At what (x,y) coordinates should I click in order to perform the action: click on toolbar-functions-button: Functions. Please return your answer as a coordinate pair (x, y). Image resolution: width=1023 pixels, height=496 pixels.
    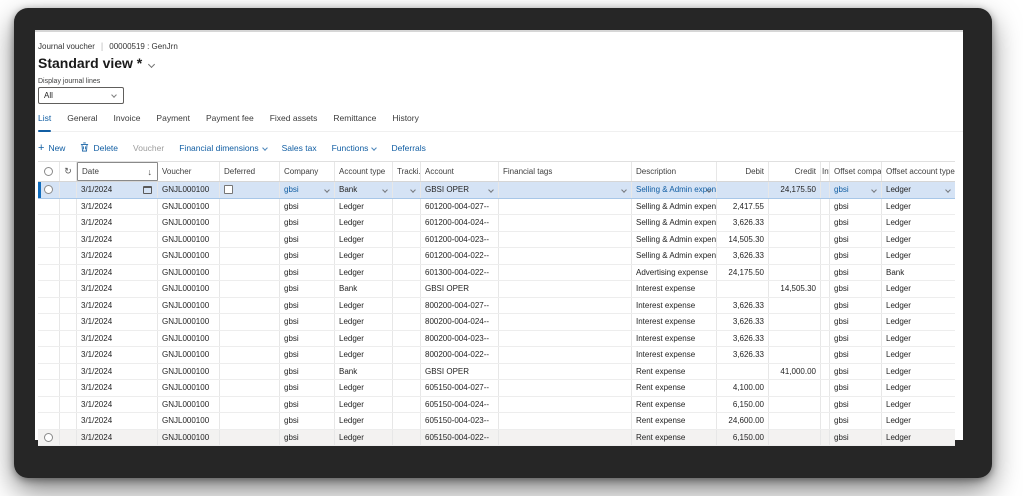
    Looking at the image, I should click on (355, 148).